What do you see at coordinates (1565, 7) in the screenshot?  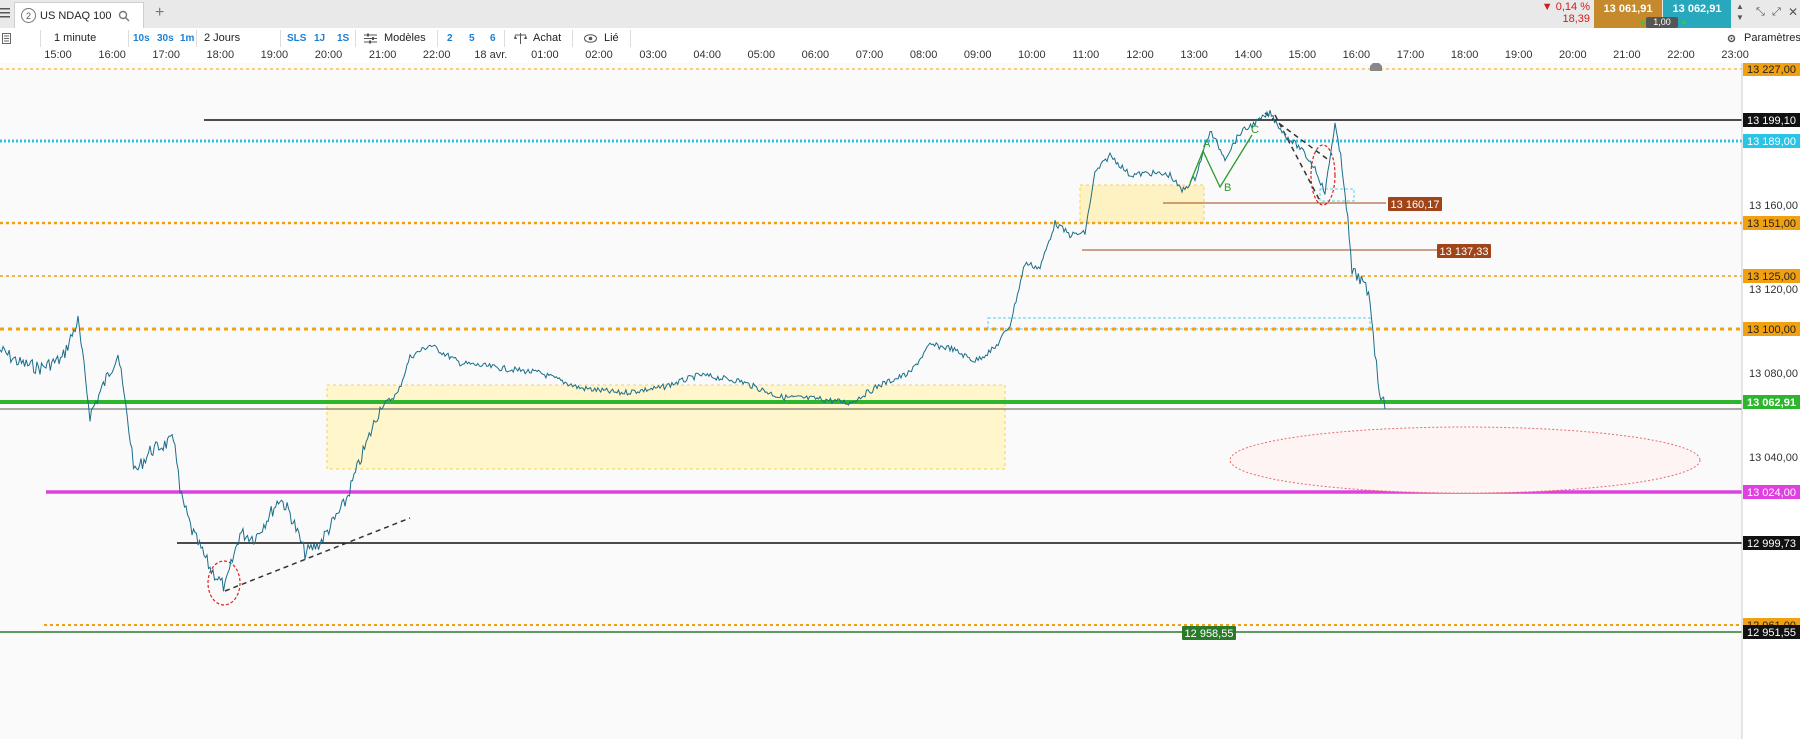 I see `change-percent: ▼ 0,14 %` at bounding box center [1565, 7].